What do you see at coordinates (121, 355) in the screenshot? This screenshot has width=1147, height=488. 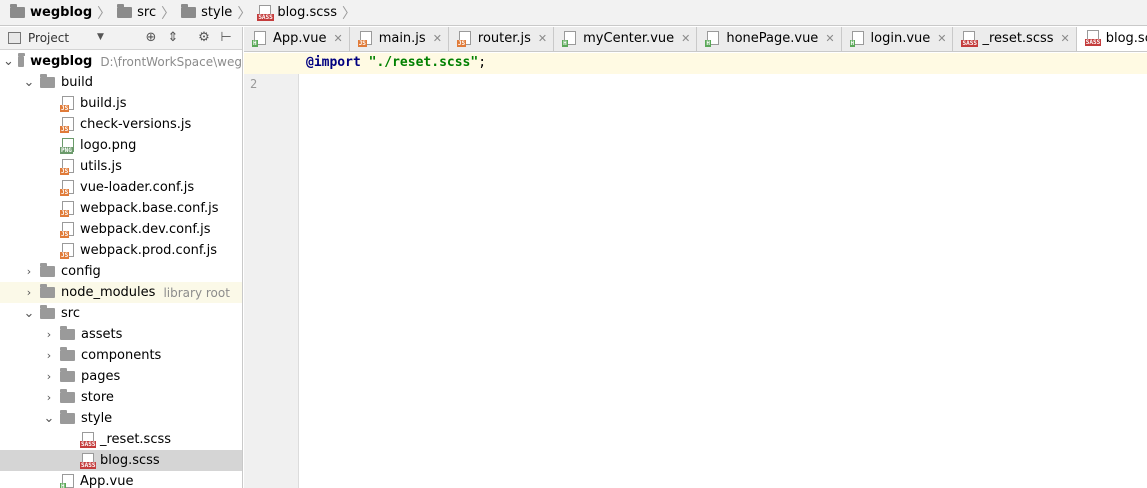 I see `tree-item: › components` at bounding box center [121, 355].